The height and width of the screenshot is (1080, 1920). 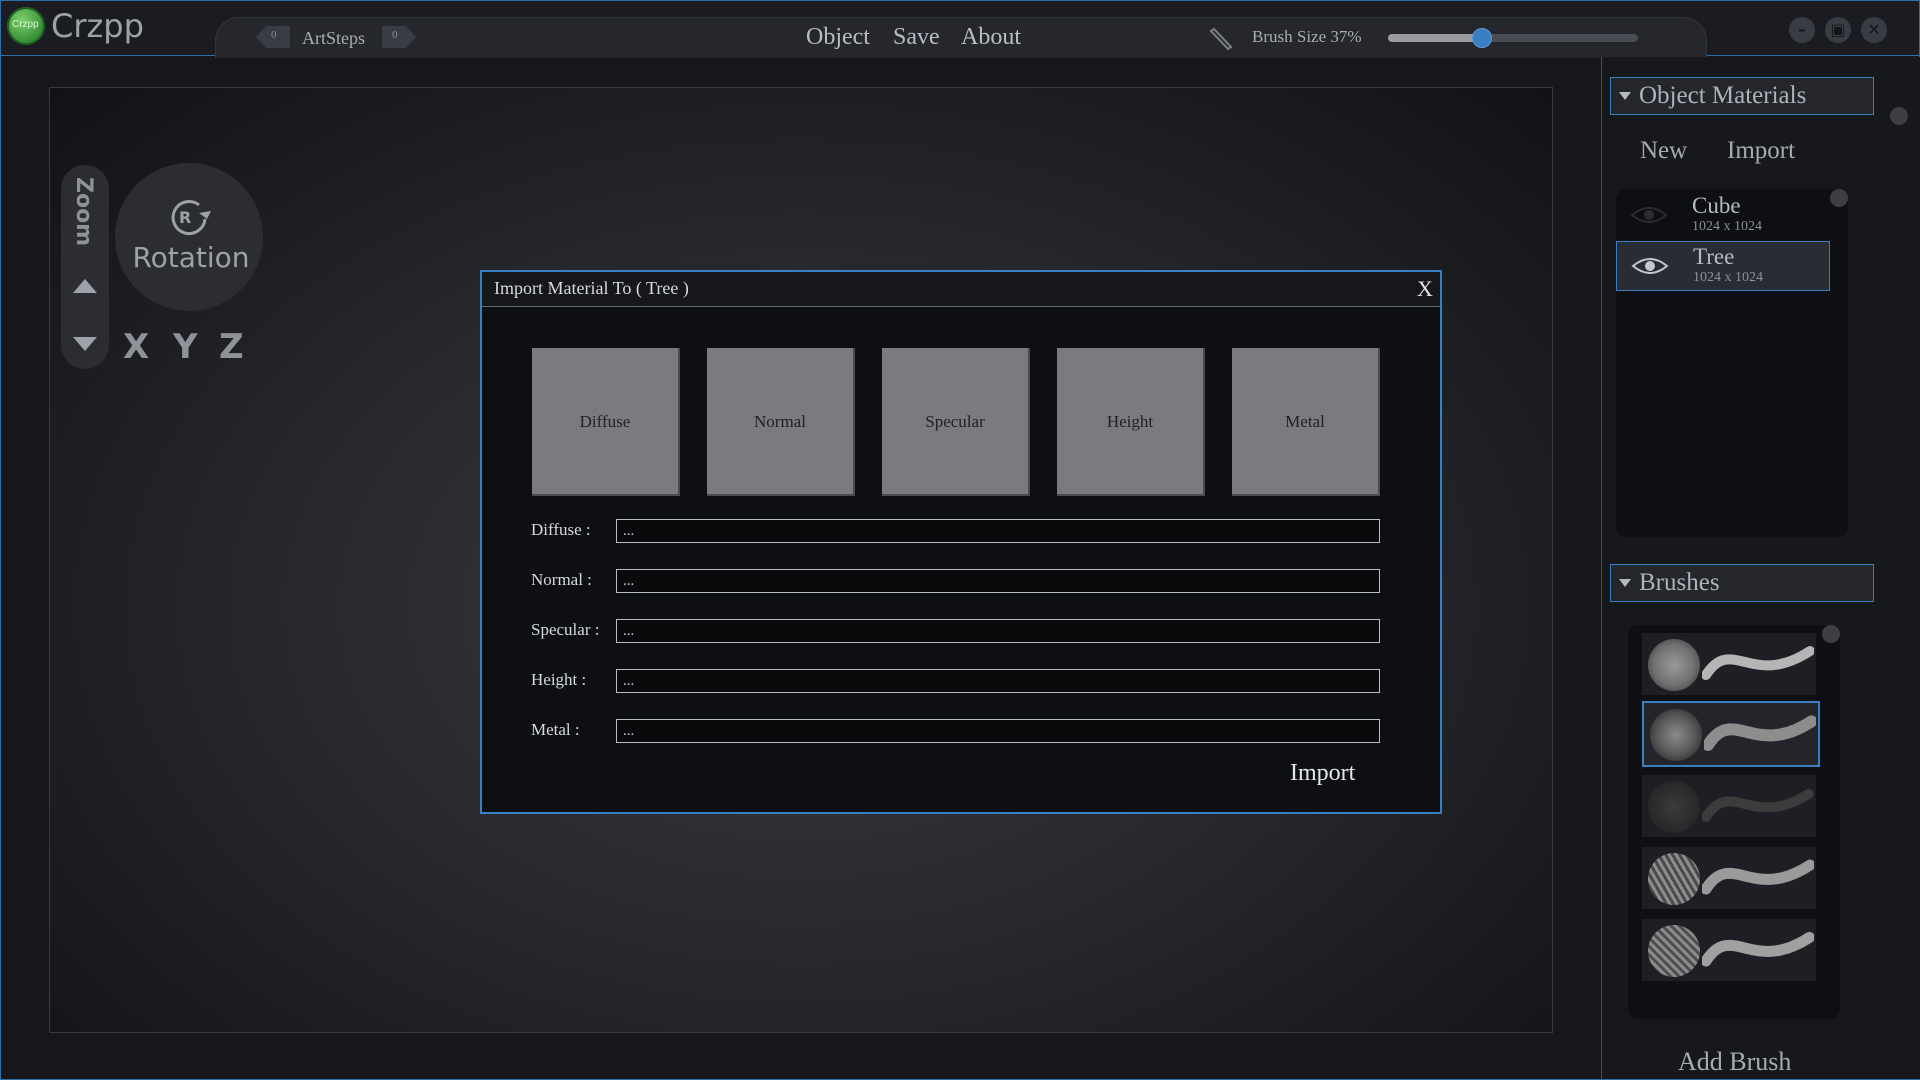 I want to click on axis-z-button: Z, so click(x=231, y=347).